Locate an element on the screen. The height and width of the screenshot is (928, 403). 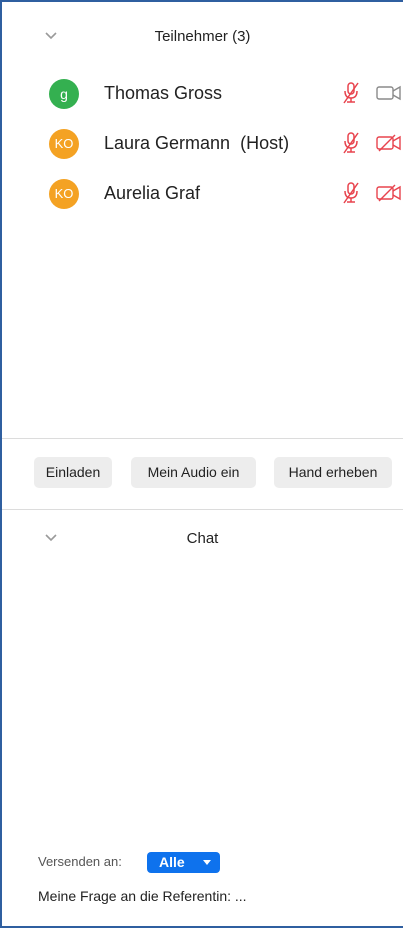
participants-title: Teilnehmer (3) is located at coordinates (202, 36).